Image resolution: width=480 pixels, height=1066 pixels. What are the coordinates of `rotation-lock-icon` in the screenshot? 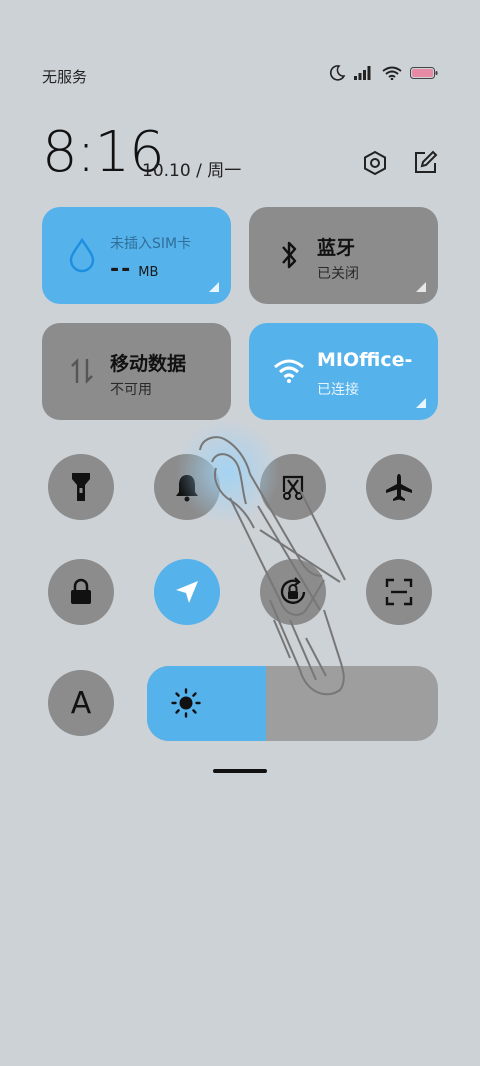 It's located at (293, 592).